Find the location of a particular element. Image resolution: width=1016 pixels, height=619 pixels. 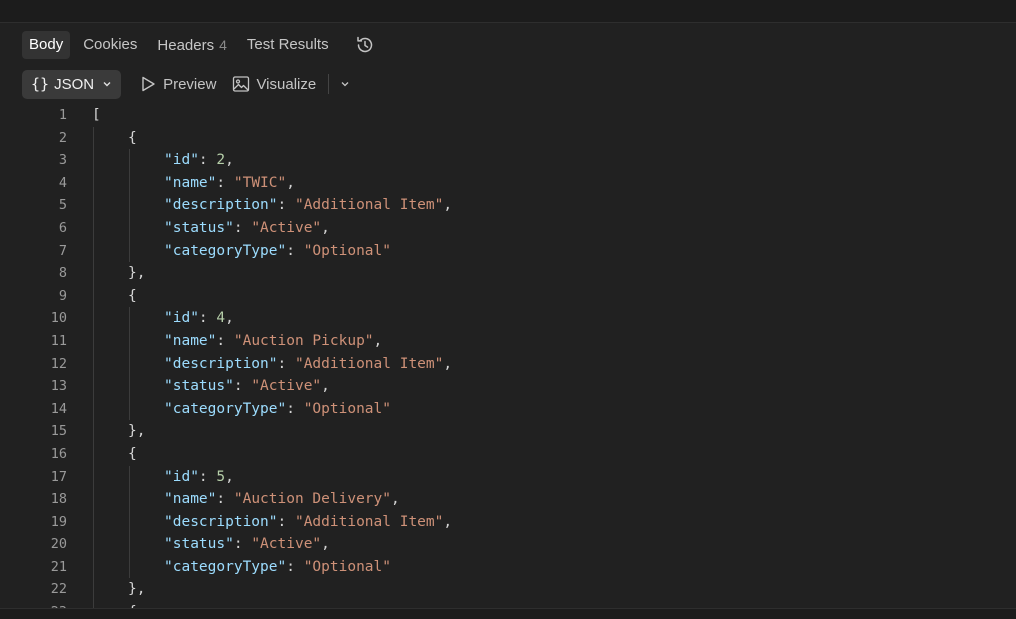

json-punctuation: }, is located at coordinates (137, 273).